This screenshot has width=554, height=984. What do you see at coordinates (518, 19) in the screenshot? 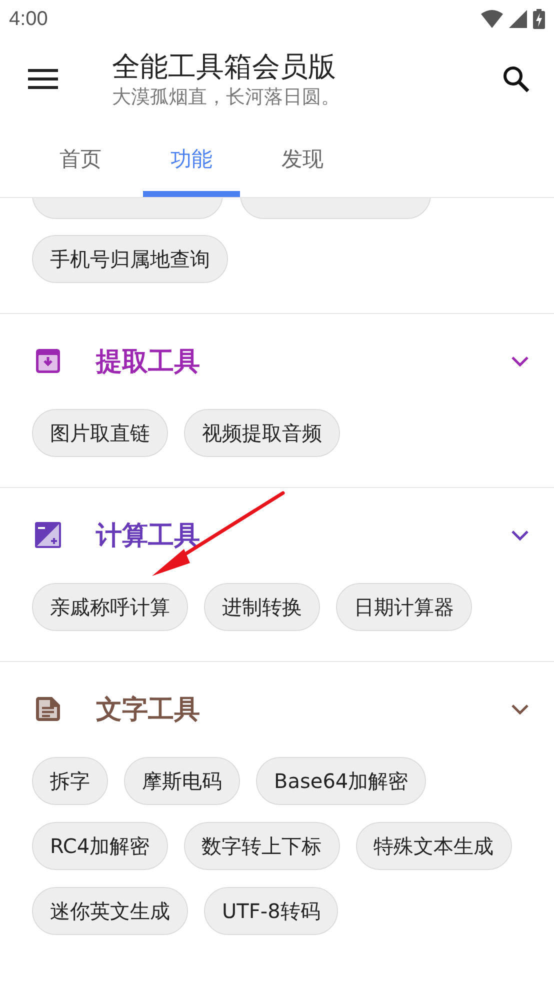
I see `signal-icon` at bounding box center [518, 19].